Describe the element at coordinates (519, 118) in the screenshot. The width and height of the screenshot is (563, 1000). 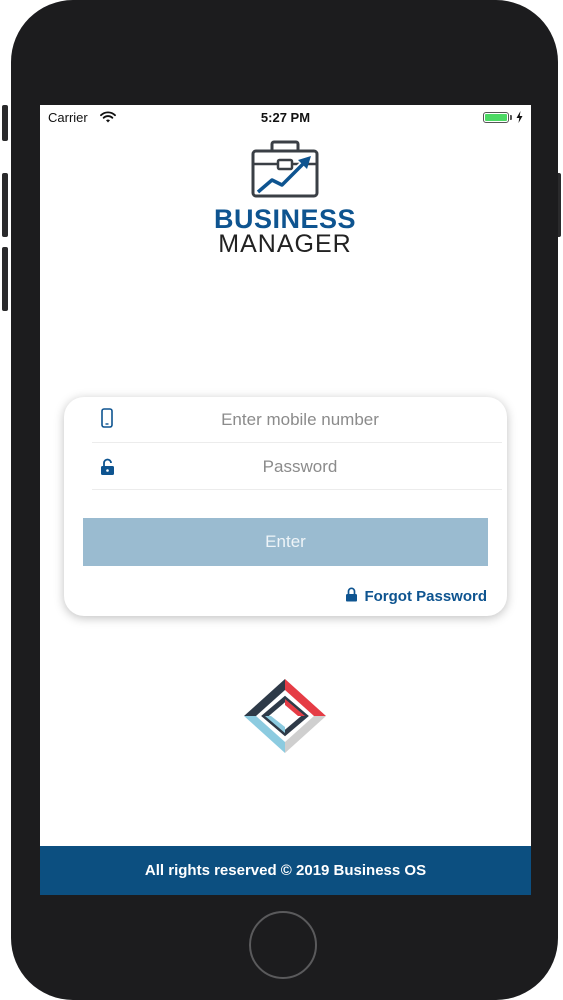
I see `charging-bolt-icon` at that location.